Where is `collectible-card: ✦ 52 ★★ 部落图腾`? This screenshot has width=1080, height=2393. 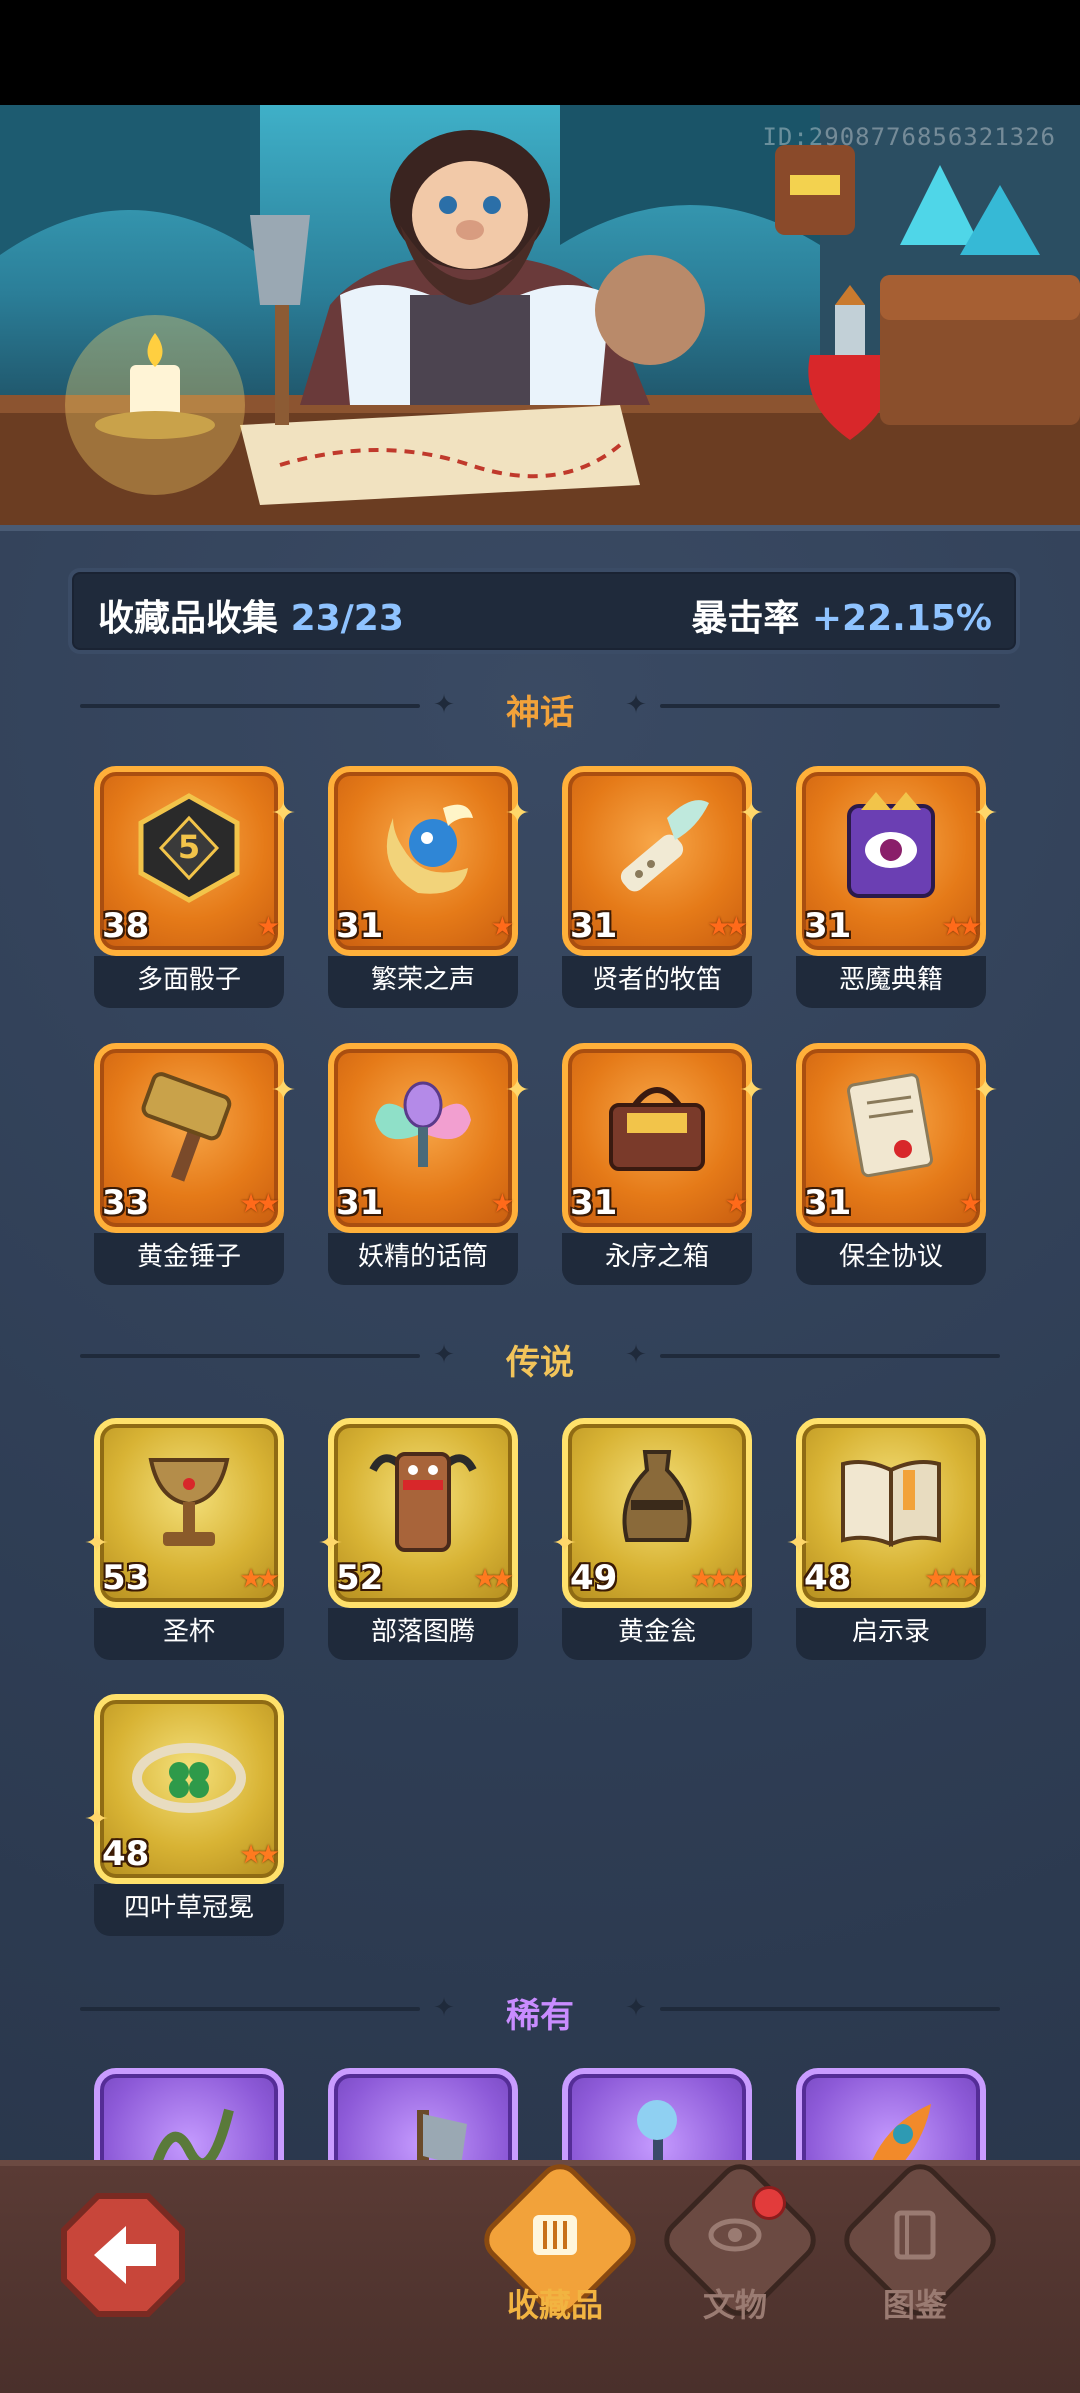 collectible-card: ✦ 52 ★★ 部落图腾 is located at coordinates (418, 1543).